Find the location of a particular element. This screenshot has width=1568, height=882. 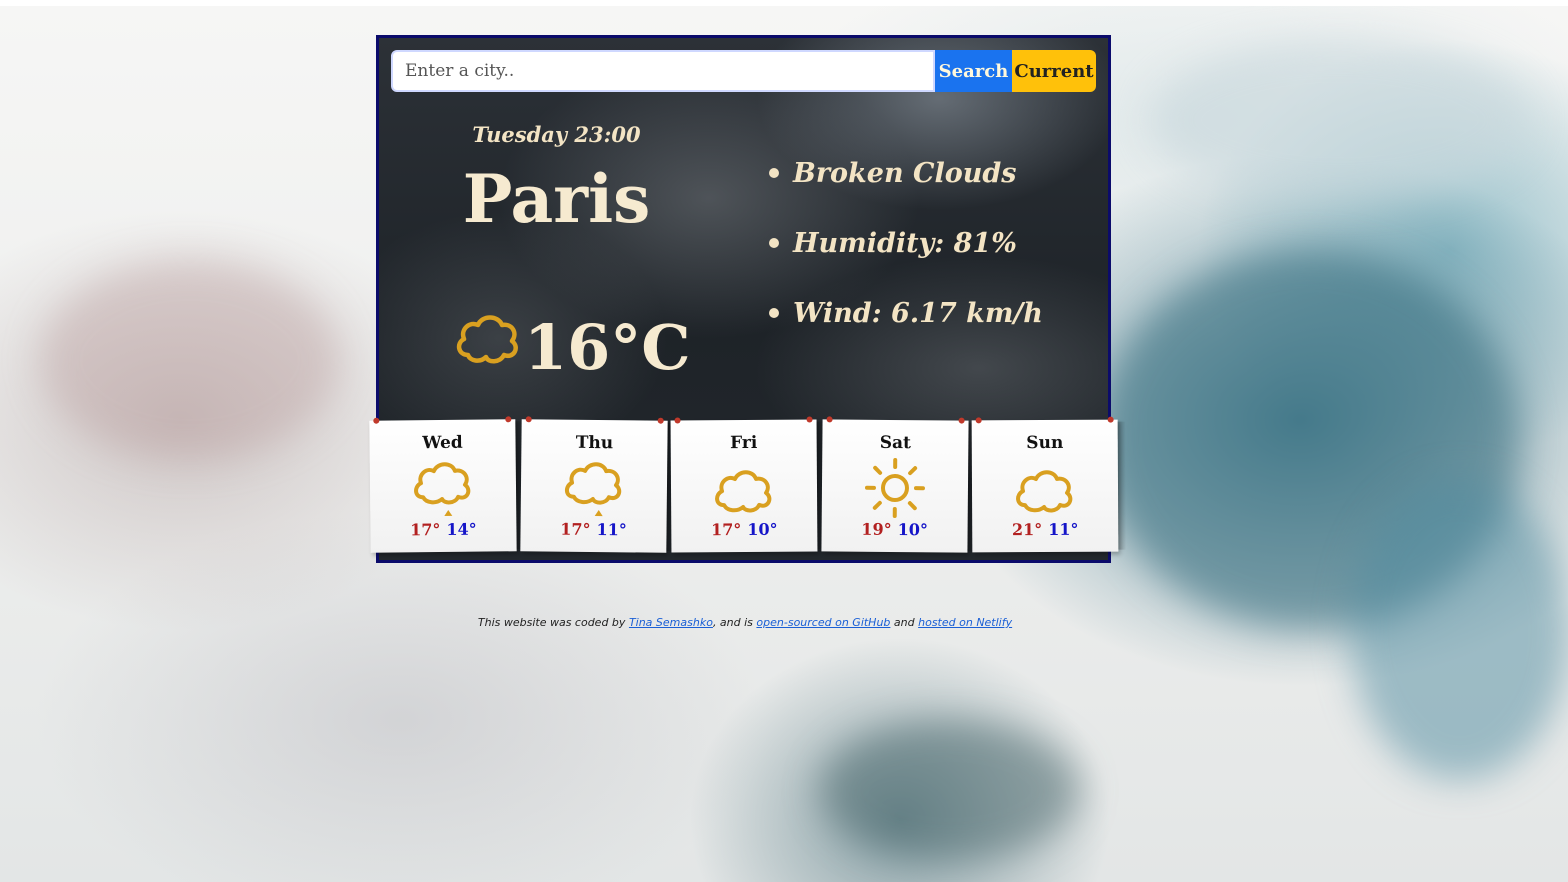

sun-icon is located at coordinates (894, 488).